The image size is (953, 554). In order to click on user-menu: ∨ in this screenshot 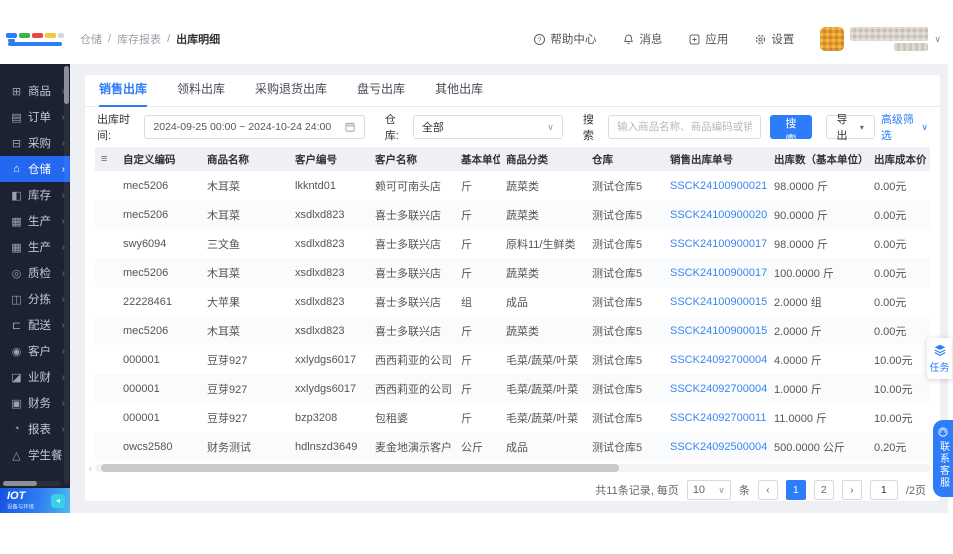, I will do `click(880, 39)`.